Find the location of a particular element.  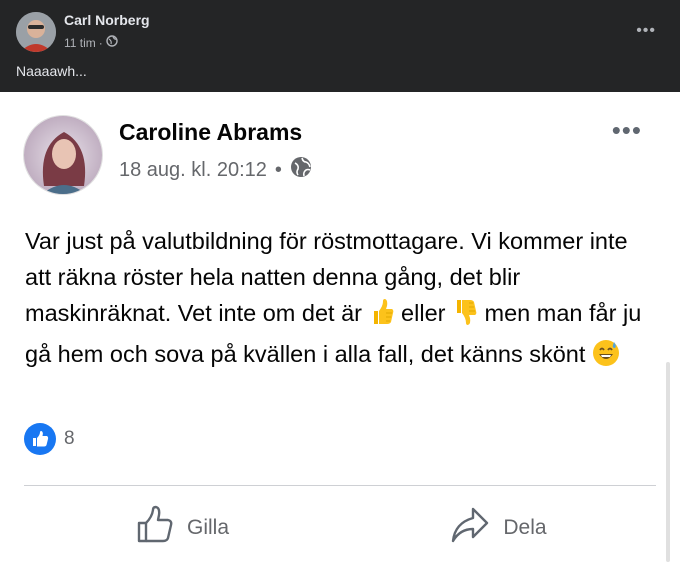

reactions-summary: 8 is located at coordinates (49, 439).